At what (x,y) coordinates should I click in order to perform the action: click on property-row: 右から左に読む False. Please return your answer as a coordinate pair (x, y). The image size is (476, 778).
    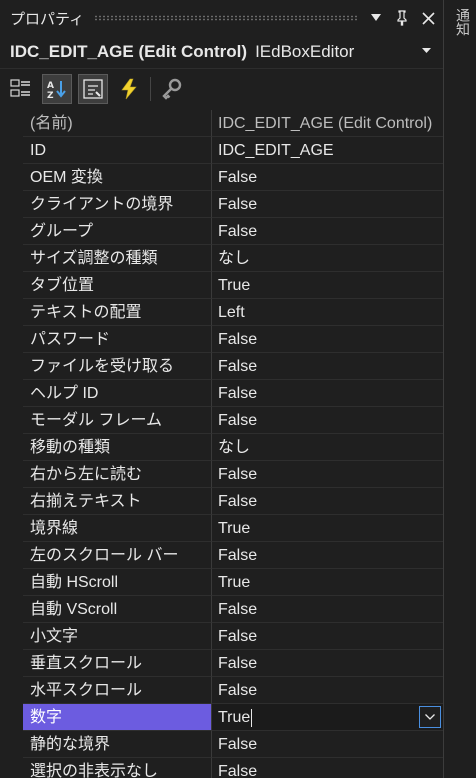
    Looking at the image, I should click on (221, 474).